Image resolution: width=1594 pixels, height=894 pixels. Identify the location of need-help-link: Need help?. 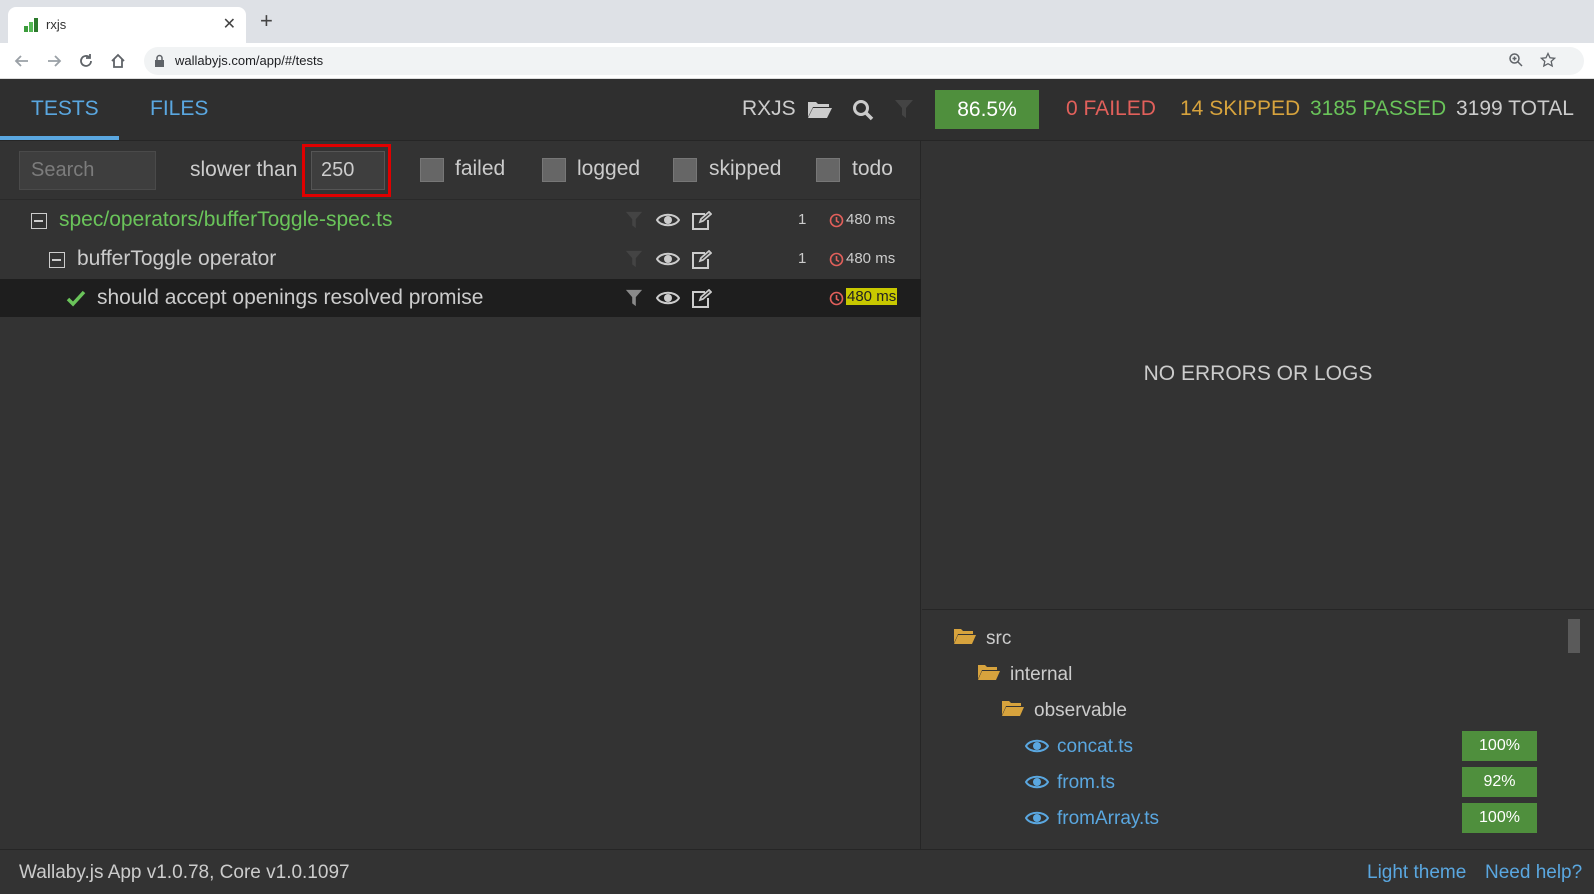
(1533, 873).